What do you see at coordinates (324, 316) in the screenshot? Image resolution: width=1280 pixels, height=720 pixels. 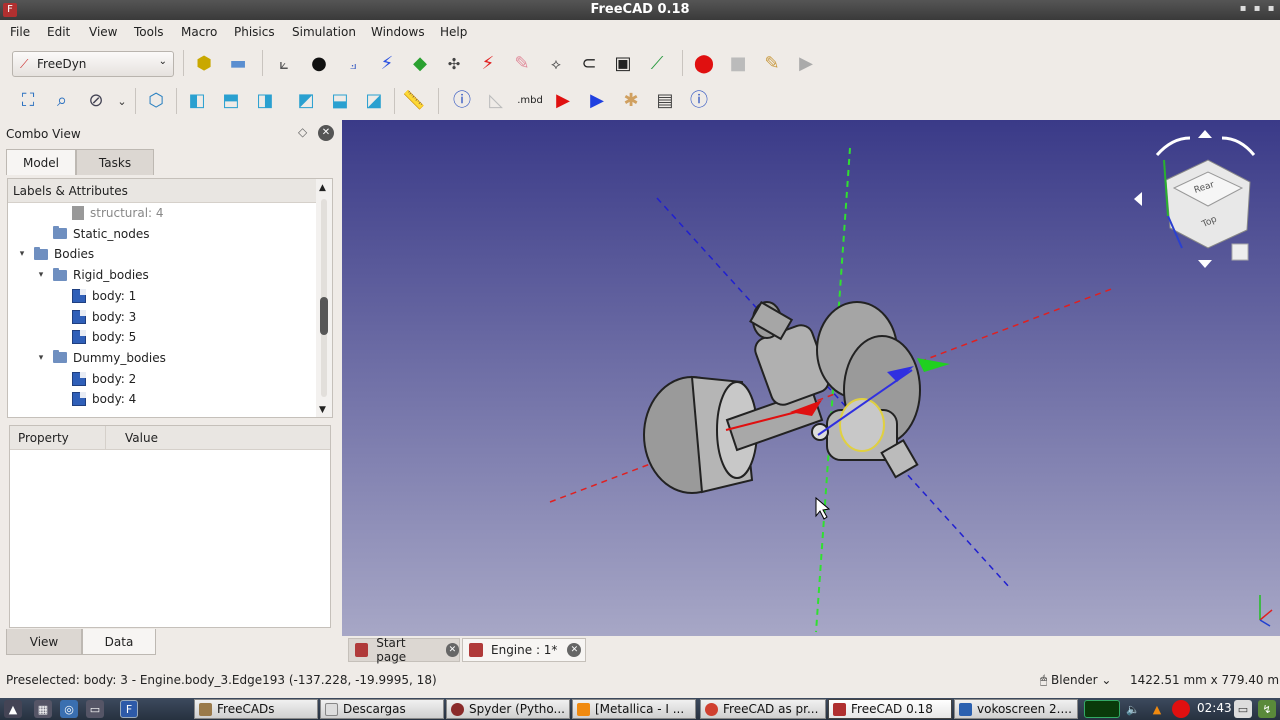 I see `scroll-thumb` at bounding box center [324, 316].